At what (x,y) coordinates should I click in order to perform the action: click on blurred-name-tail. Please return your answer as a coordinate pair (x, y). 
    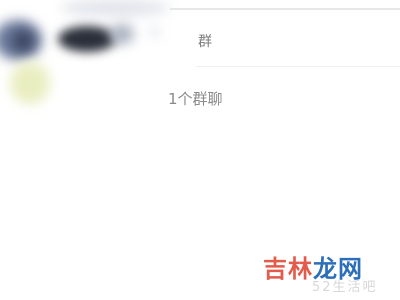
    Looking at the image, I should click on (122, 34).